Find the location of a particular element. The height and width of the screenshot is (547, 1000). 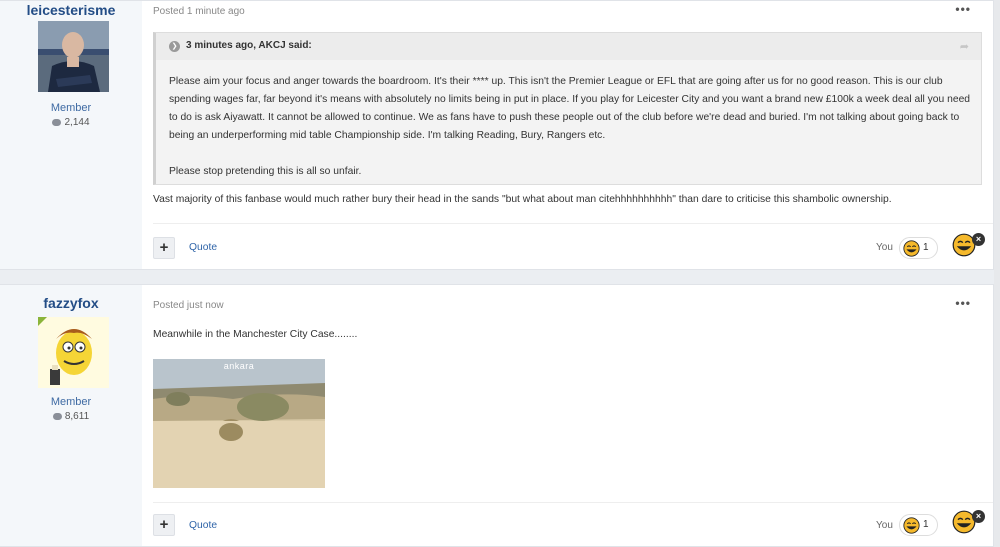

scrollbar is located at coordinates (997, 273).